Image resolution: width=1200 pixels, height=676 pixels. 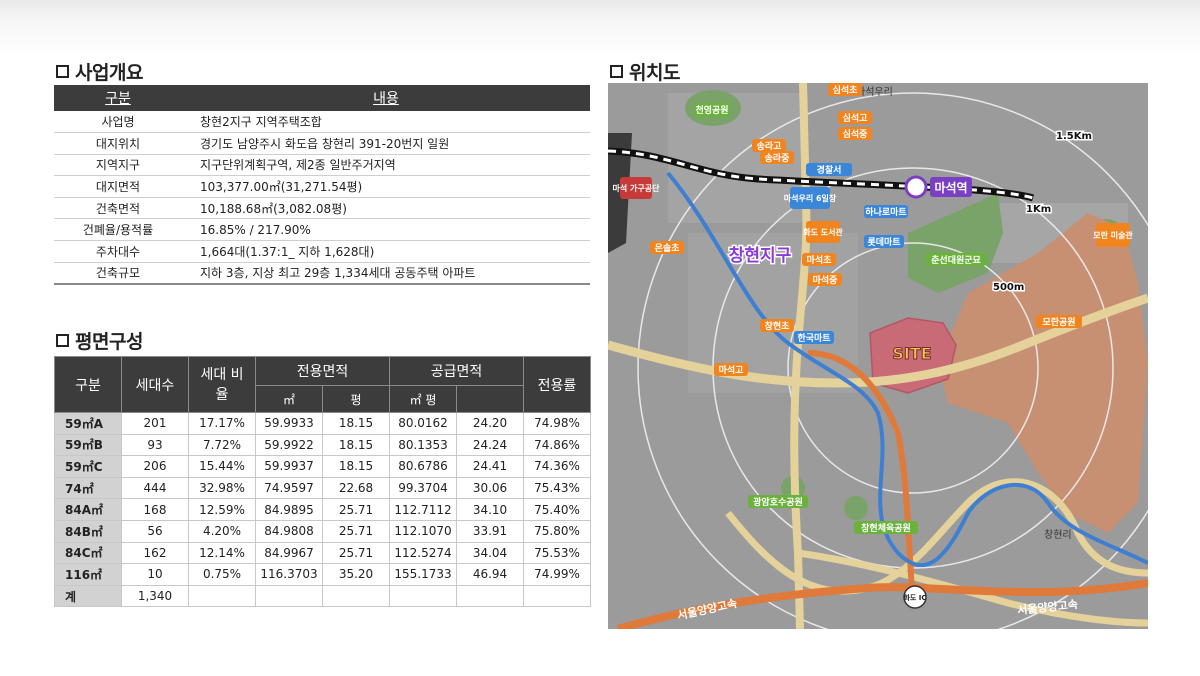 What do you see at coordinates (731, 370) in the screenshot?
I see `poi-school-11: 마석고` at bounding box center [731, 370].